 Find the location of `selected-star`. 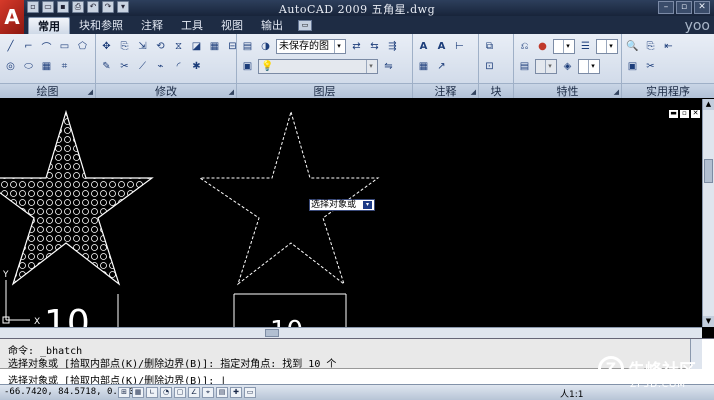

selected-star is located at coordinates (289, 198).